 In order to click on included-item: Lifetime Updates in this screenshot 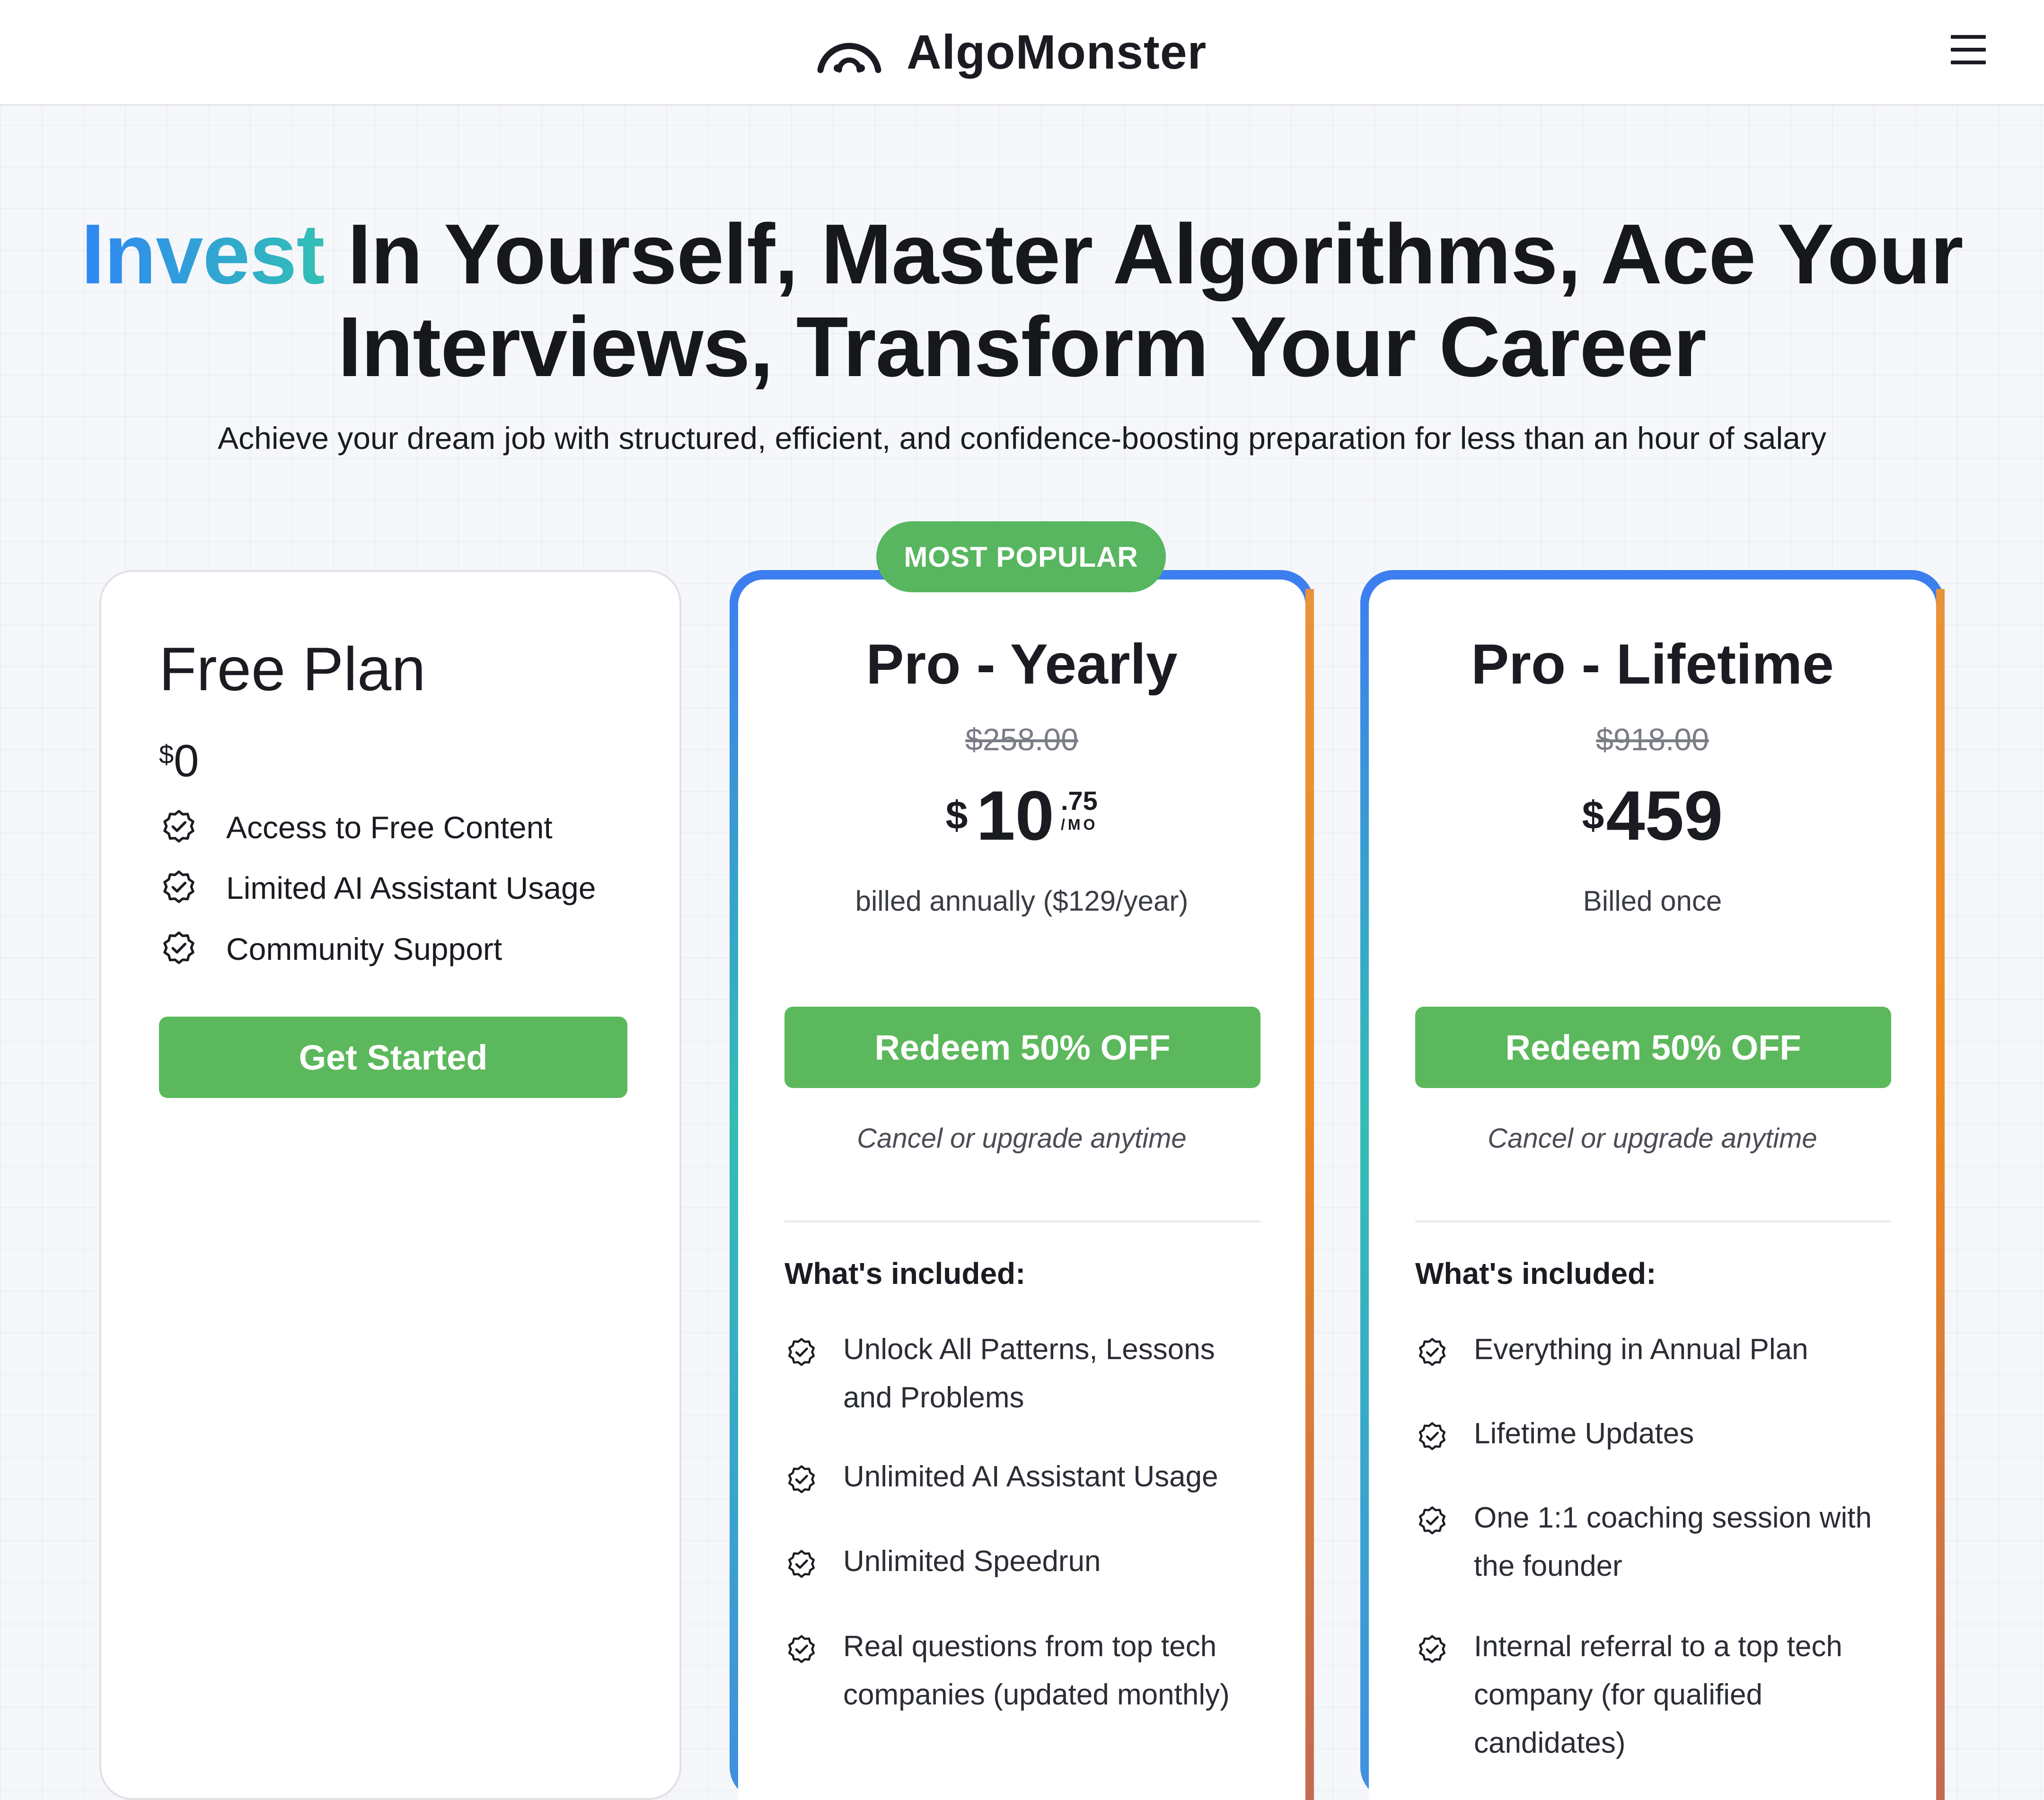, I will do `click(1651, 1434)`.